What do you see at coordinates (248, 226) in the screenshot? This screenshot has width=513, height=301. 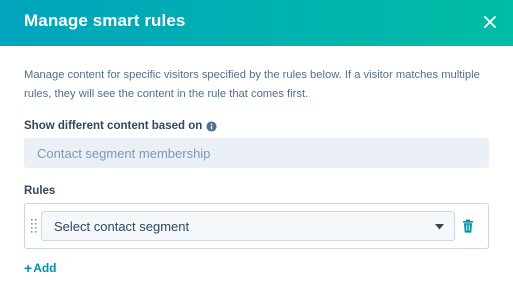 I see `contact-segment-select: Select contact segment` at bounding box center [248, 226].